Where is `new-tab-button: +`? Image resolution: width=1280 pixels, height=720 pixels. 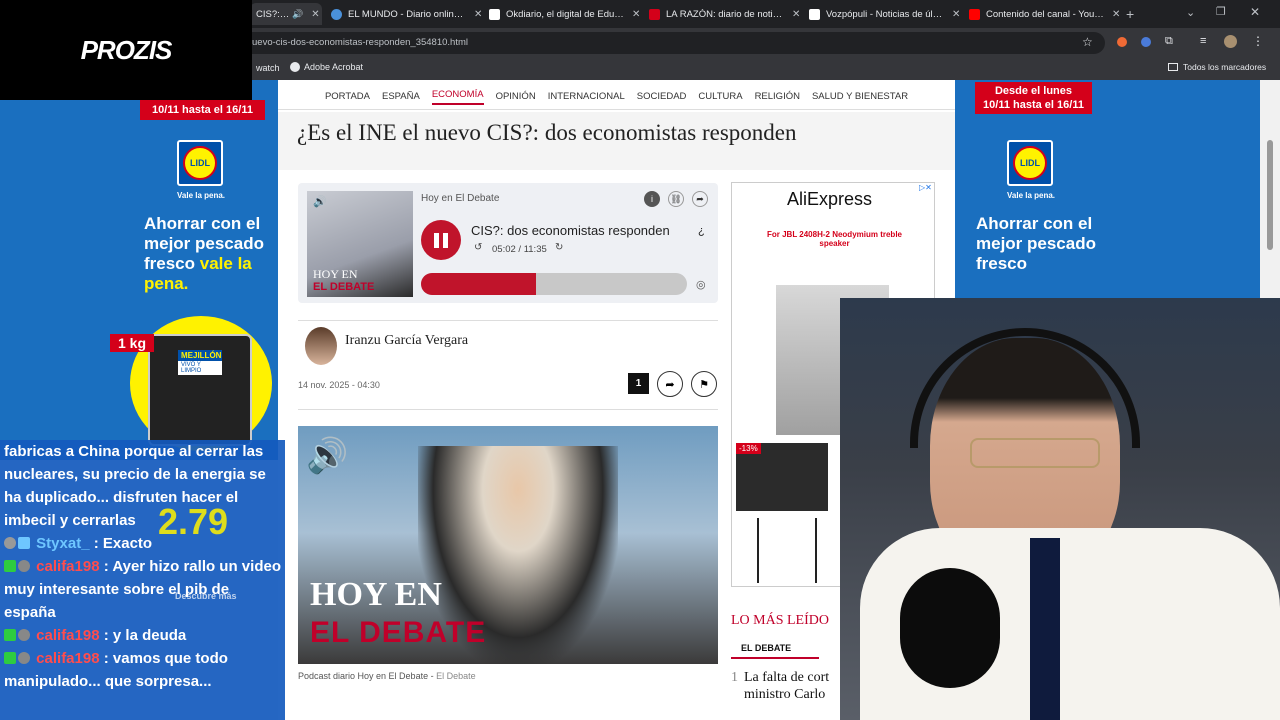
new-tab-button: + is located at coordinates (1130, 14).